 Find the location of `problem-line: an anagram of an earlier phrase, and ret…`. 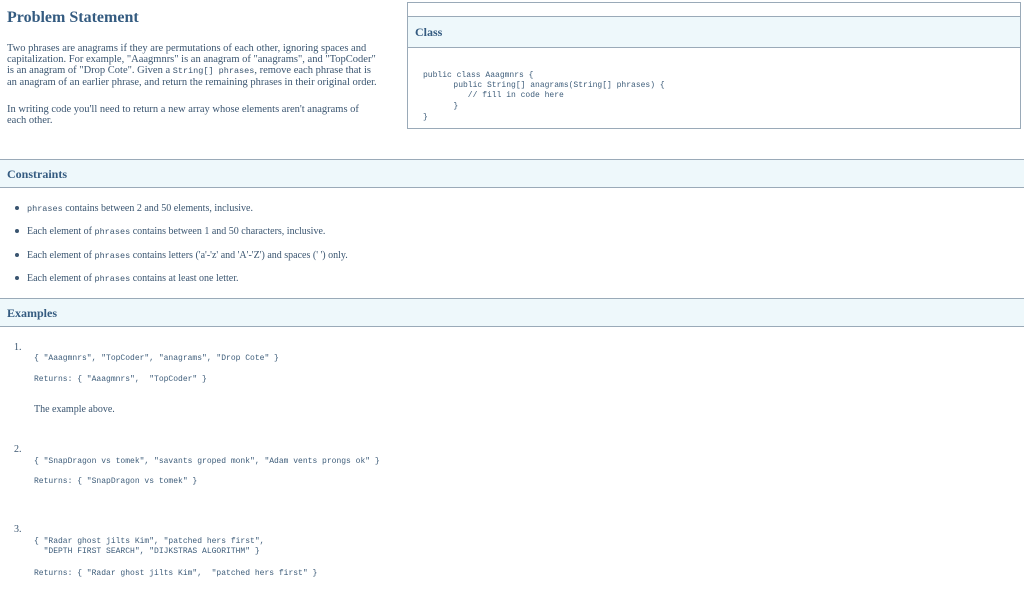

problem-line: an anagram of an earlier phrase, and ret… is located at coordinates (192, 82).